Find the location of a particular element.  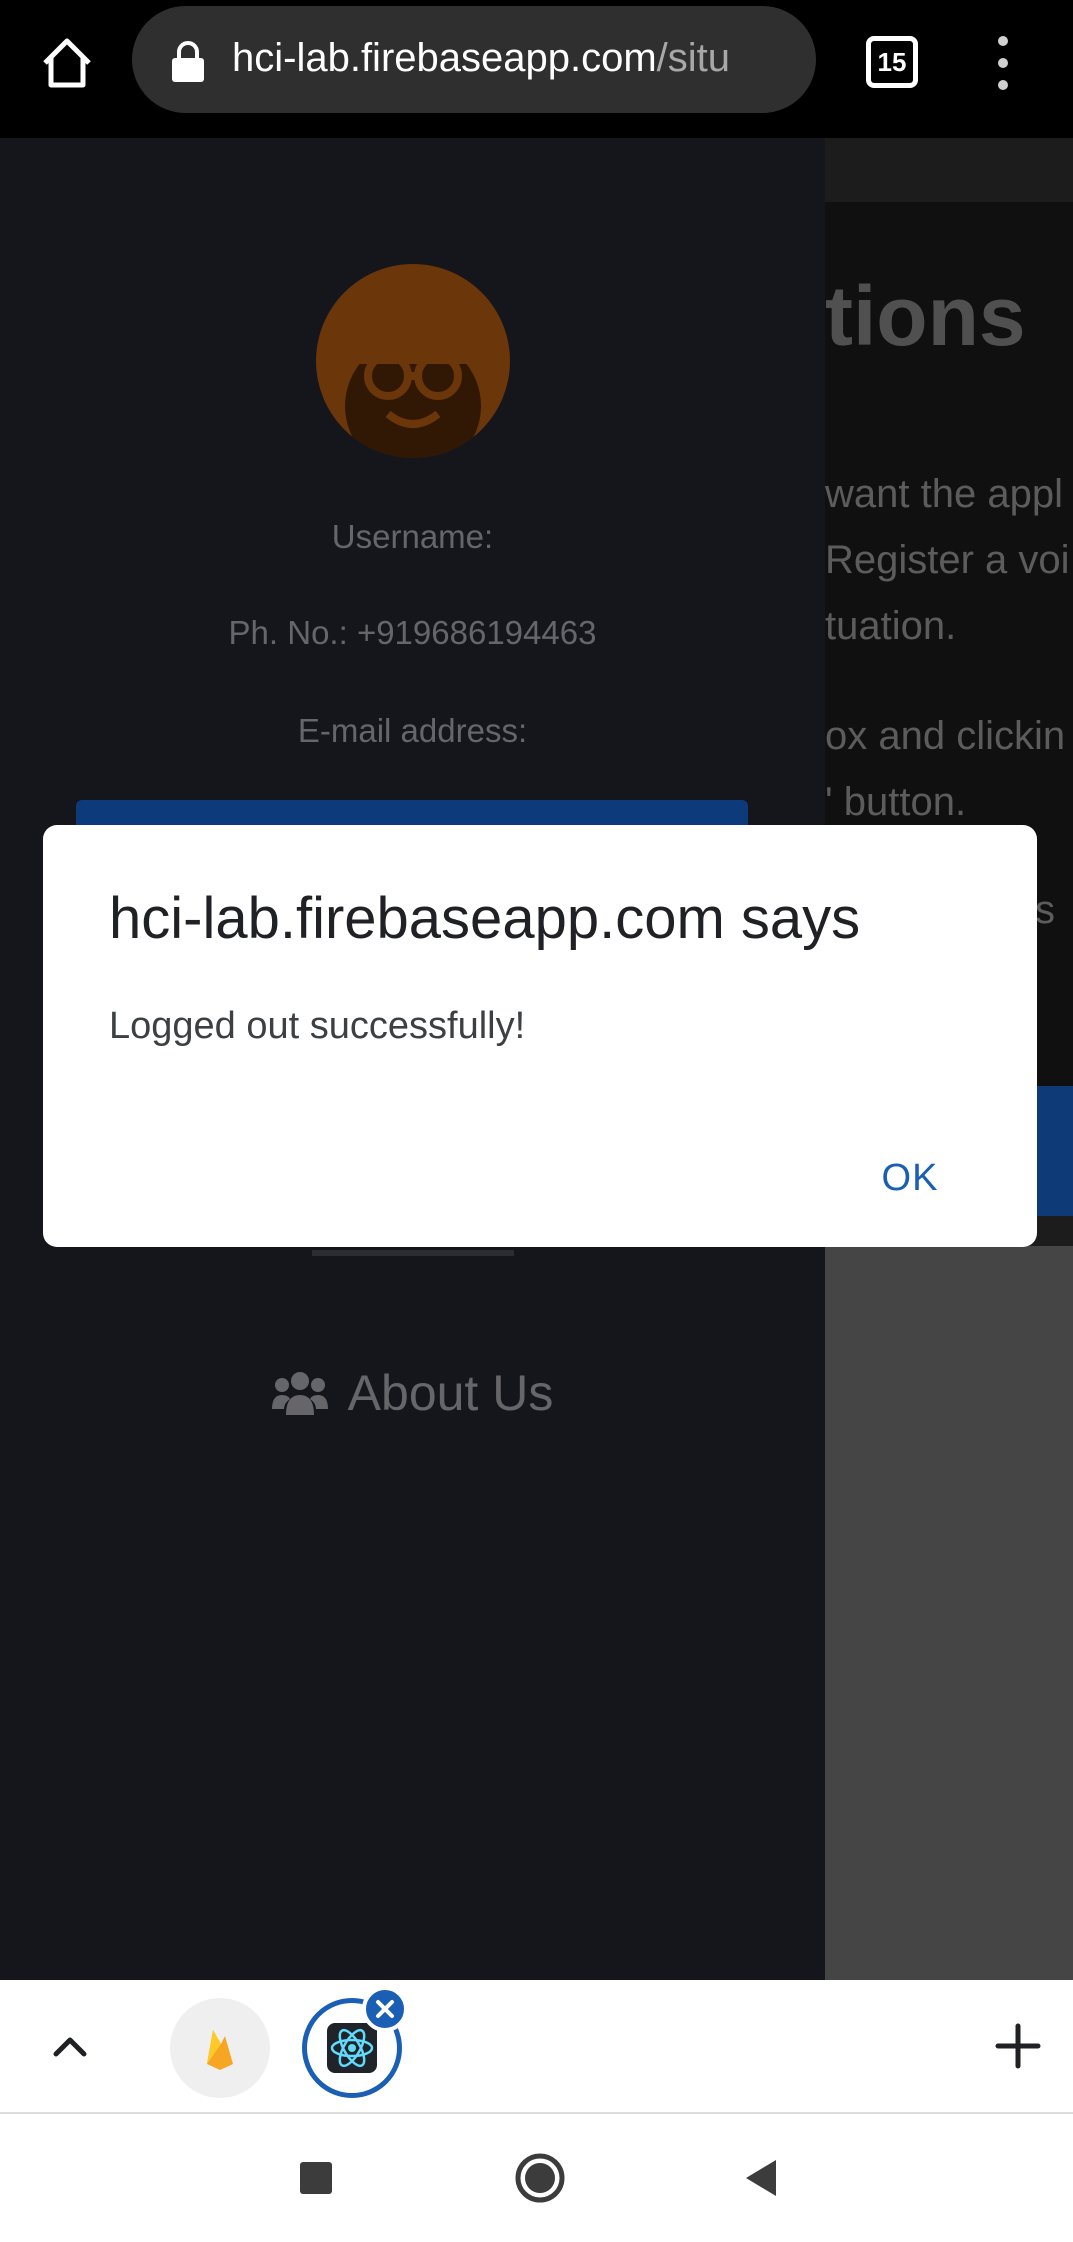

main-line-5: ' button. is located at coordinates (896, 802).